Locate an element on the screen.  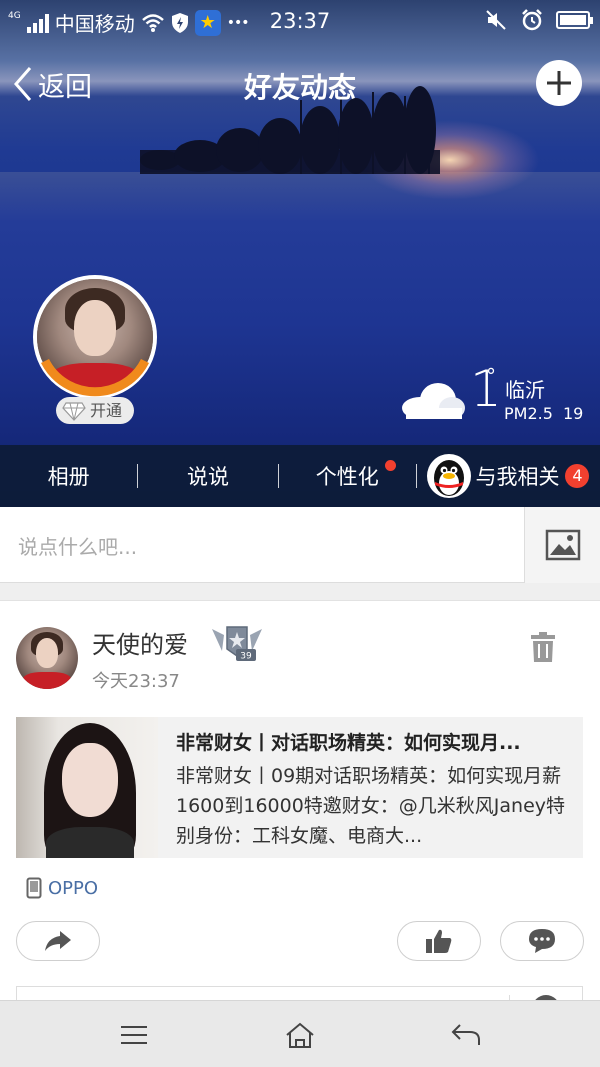
weather-widget: 1 ° 临沂 PM2.5 19 is located at coordinates (500, 394).